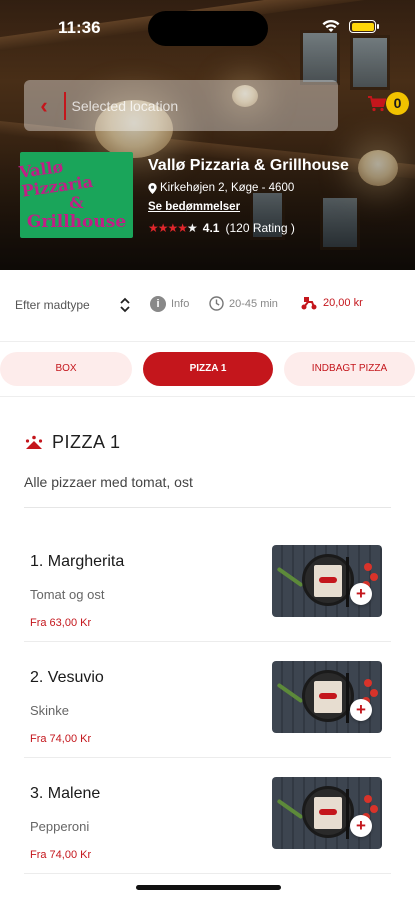 Image resolution: width=415 pixels, height=900 pixels. I want to click on pizza-section-icon, so click(34, 442).